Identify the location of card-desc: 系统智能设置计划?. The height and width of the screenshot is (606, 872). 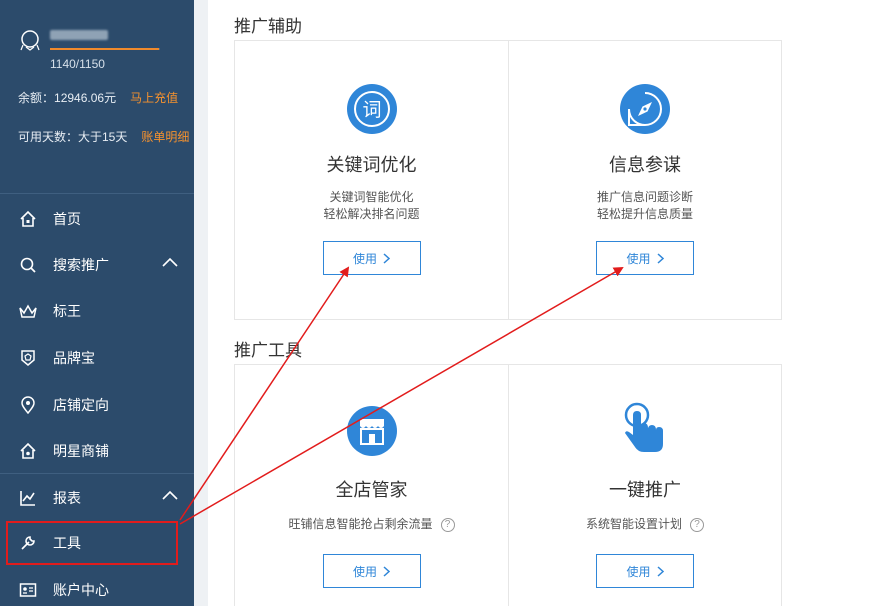
(645, 524).